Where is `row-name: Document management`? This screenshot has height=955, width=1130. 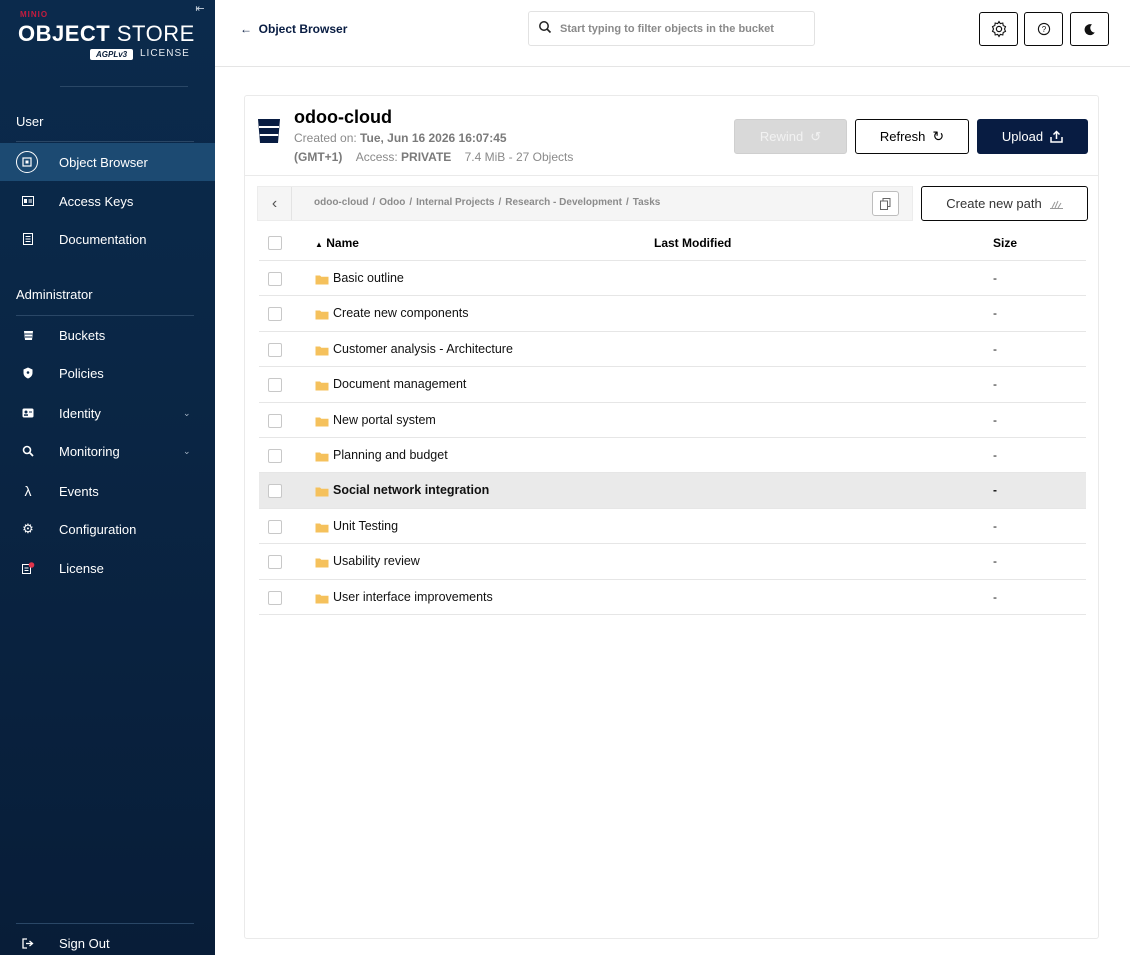 row-name: Document management is located at coordinates (400, 384).